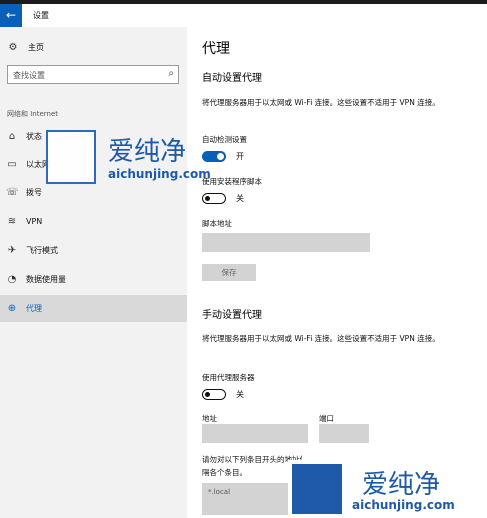 Image resolution: width=487 pixels, height=518 pixels. Describe the element at coordinates (229, 272) in the screenshot. I see `save-button: 保存` at that location.